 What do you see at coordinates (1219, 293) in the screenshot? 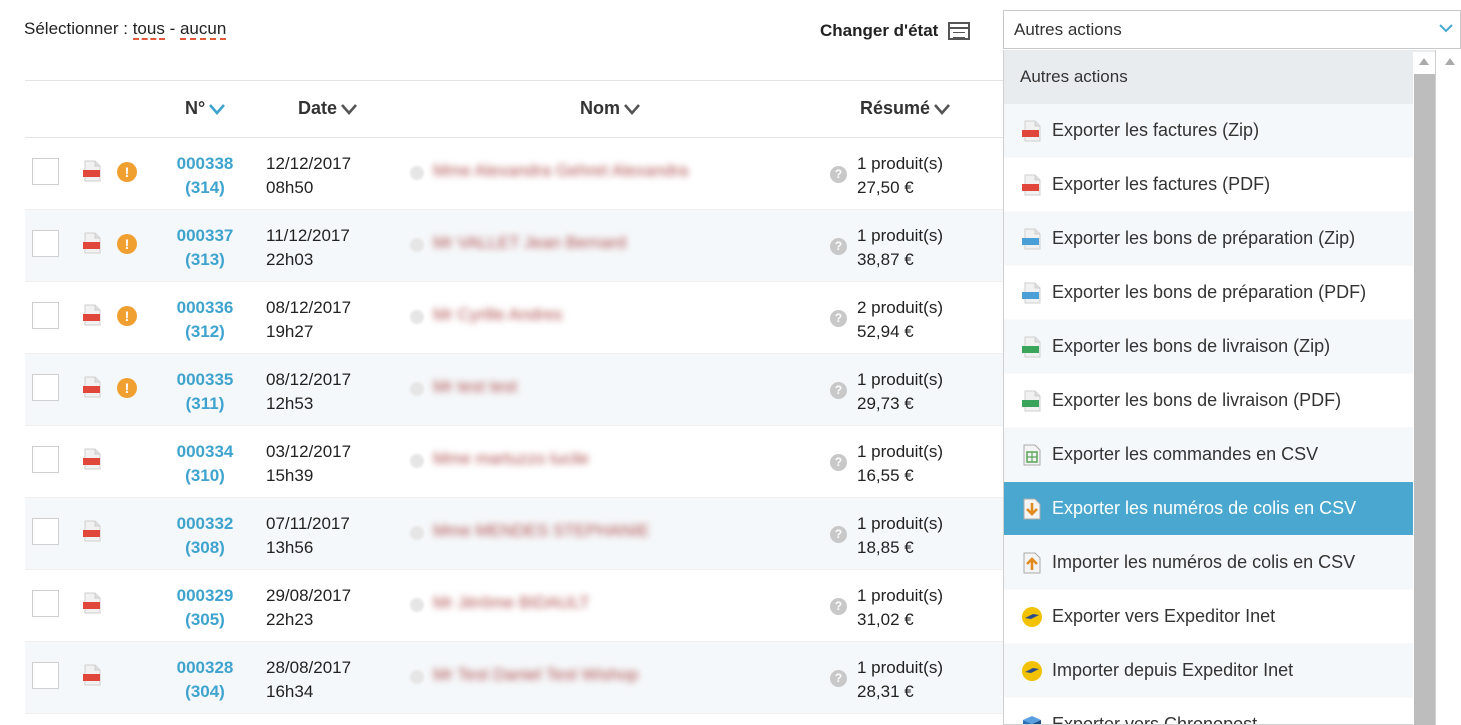
I see `dropdown-item: Exporter les bons de préparation (PDF)` at bounding box center [1219, 293].